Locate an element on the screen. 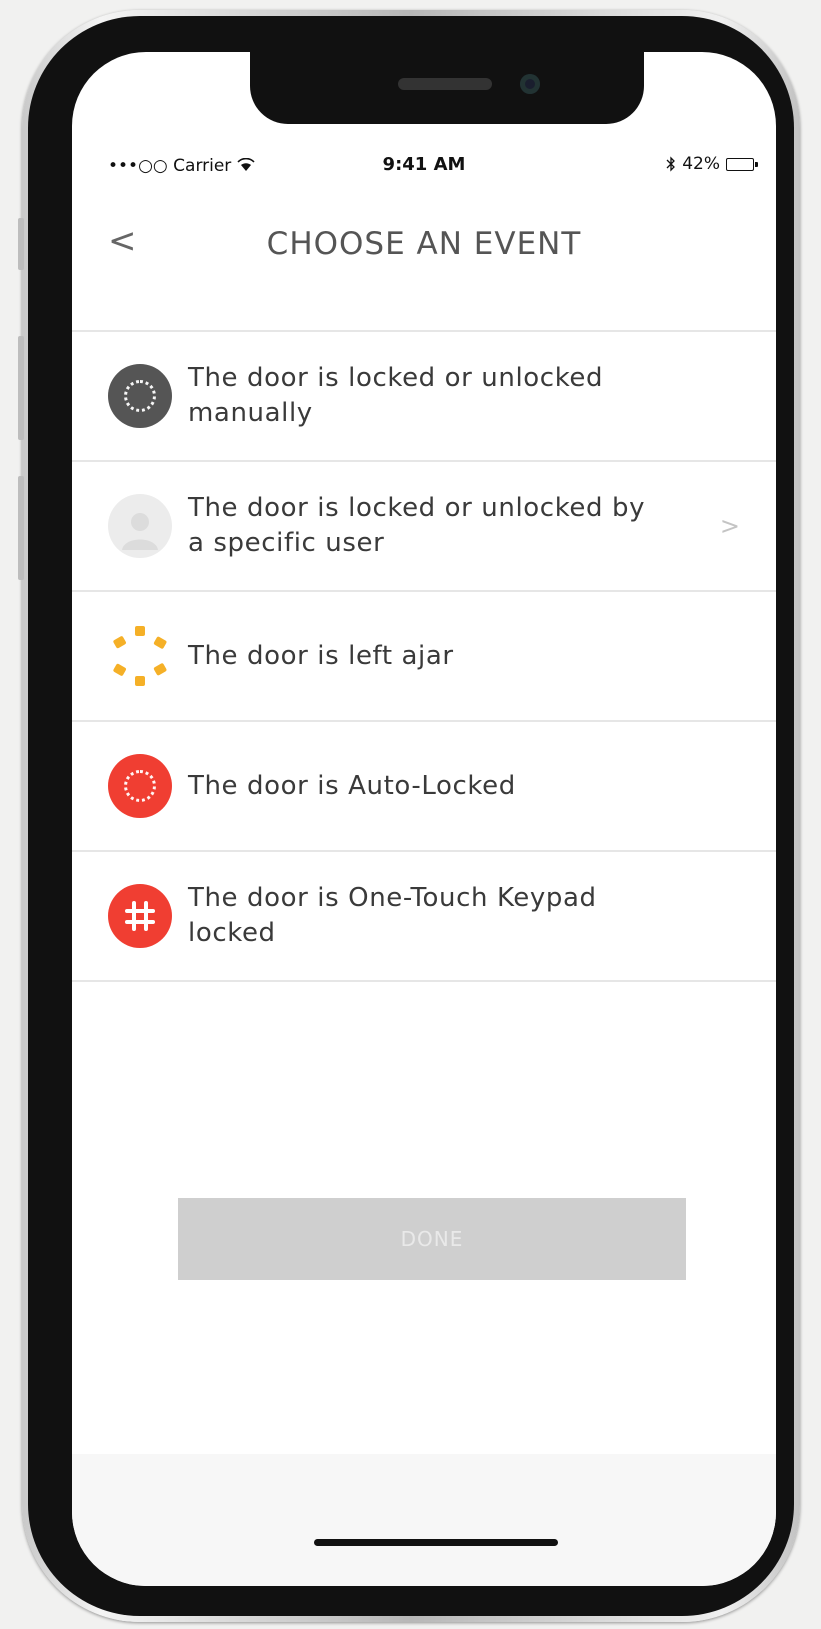 Image resolution: width=821 pixels, height=1629 pixels. event-label: The door is left ajar is located at coordinates (321, 655).